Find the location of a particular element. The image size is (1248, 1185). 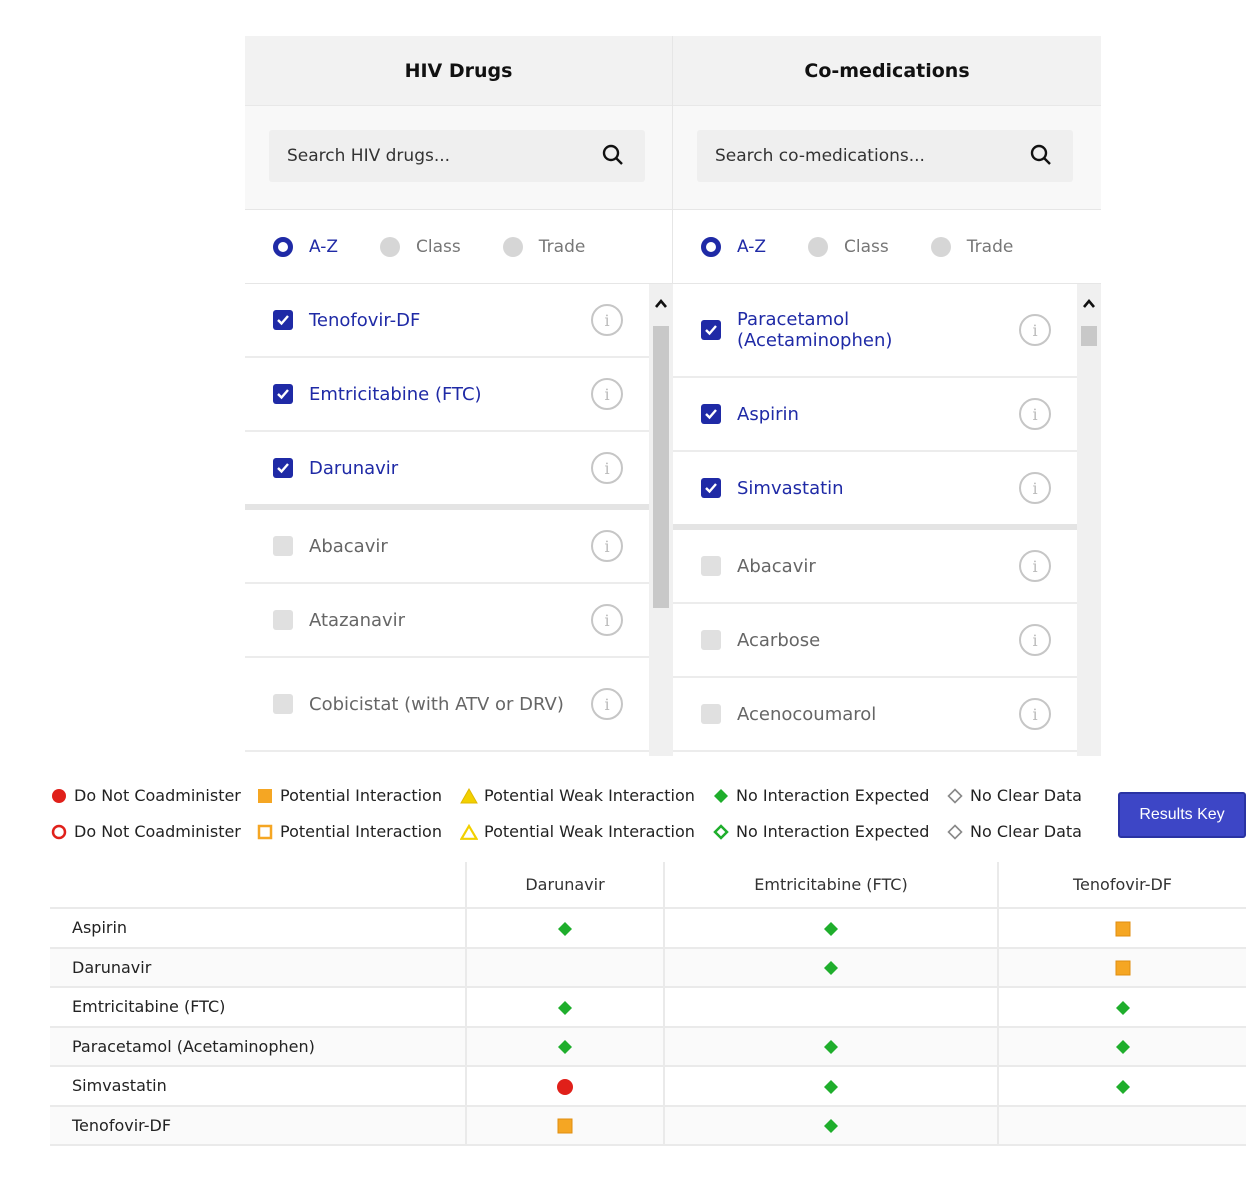

yellow-triangle-filled-icon is located at coordinates (469, 796).